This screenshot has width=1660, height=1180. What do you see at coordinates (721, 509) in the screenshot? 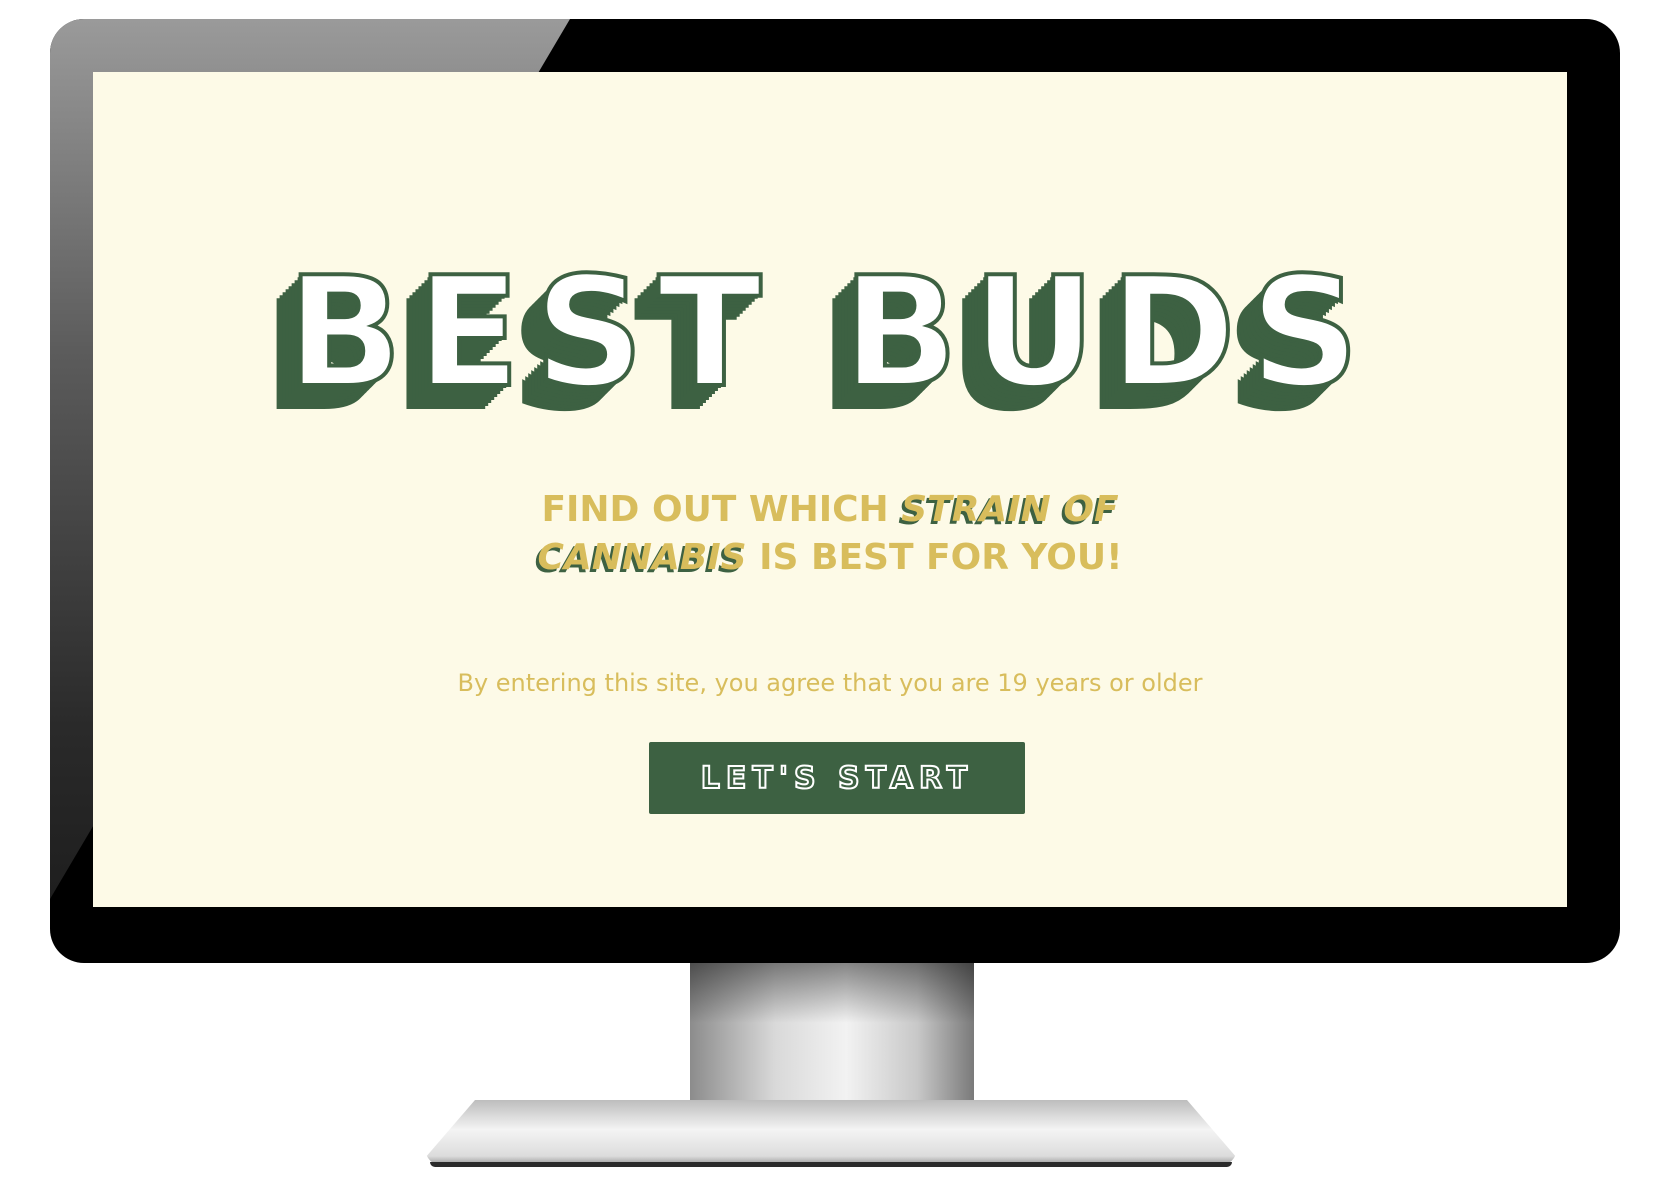
I see `tagline-part-1: FIND OUT WHICH` at bounding box center [721, 509].